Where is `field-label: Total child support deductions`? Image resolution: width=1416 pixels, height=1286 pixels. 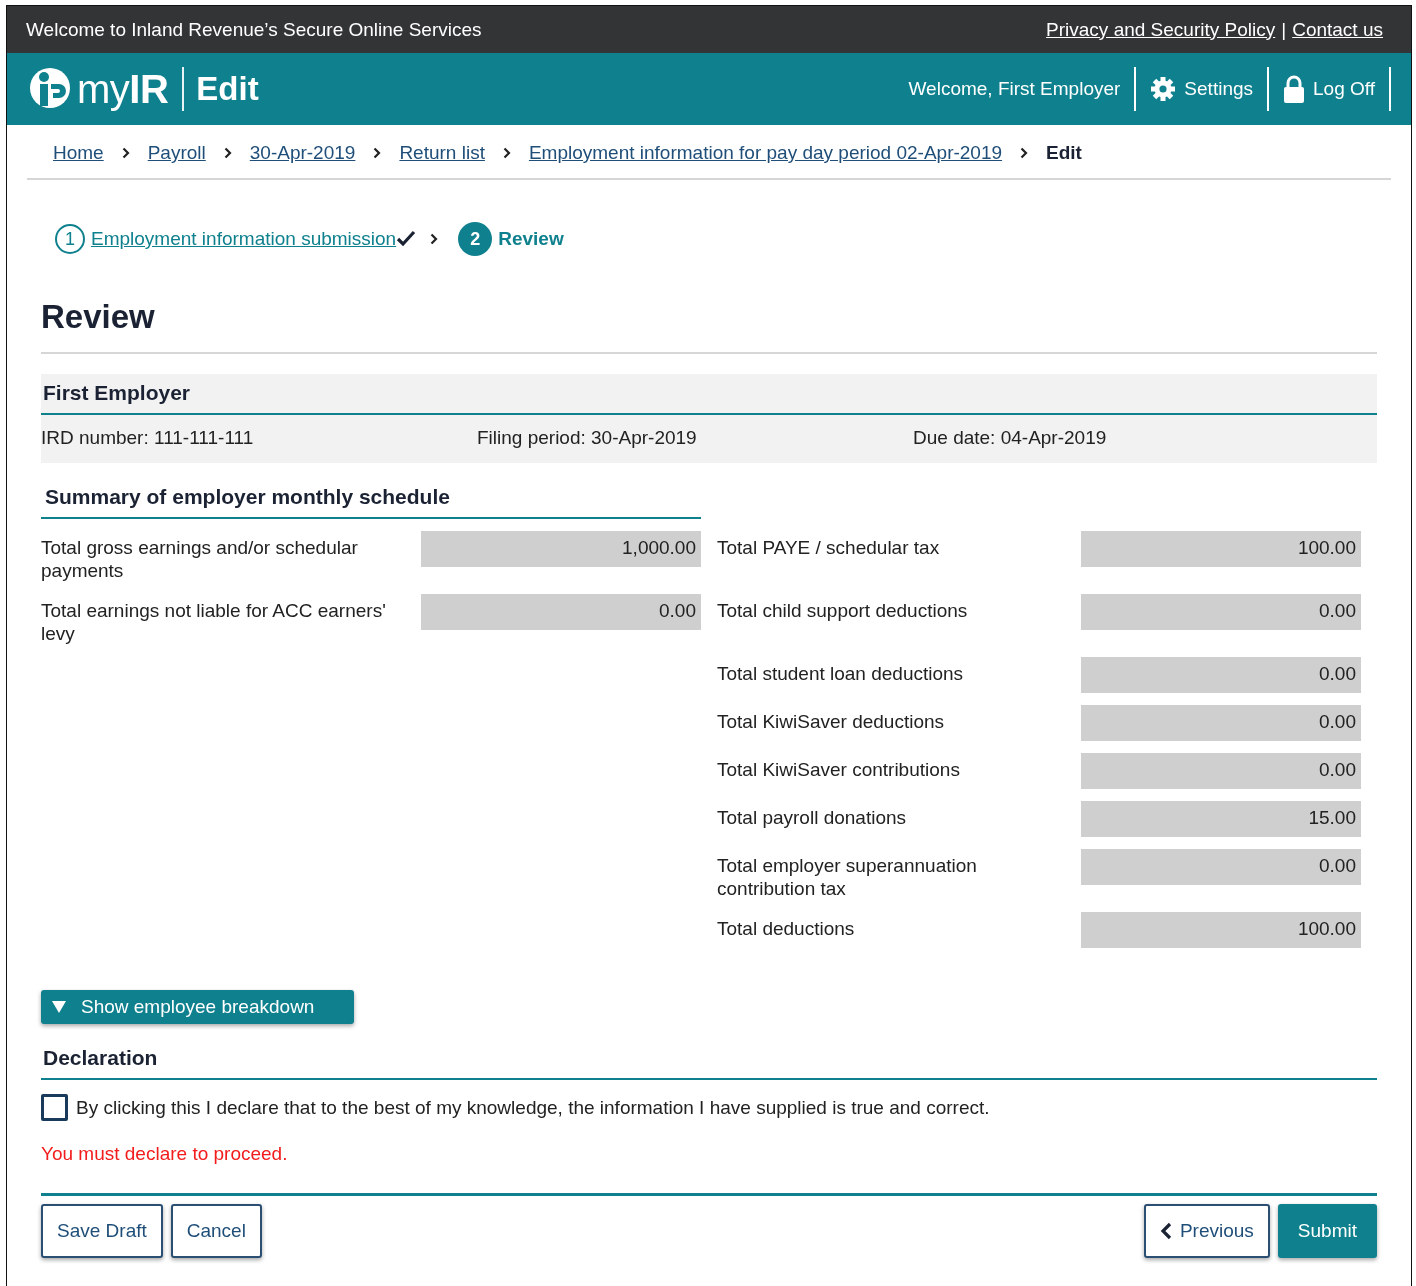
field-label: Total child support deductions is located at coordinates (842, 611).